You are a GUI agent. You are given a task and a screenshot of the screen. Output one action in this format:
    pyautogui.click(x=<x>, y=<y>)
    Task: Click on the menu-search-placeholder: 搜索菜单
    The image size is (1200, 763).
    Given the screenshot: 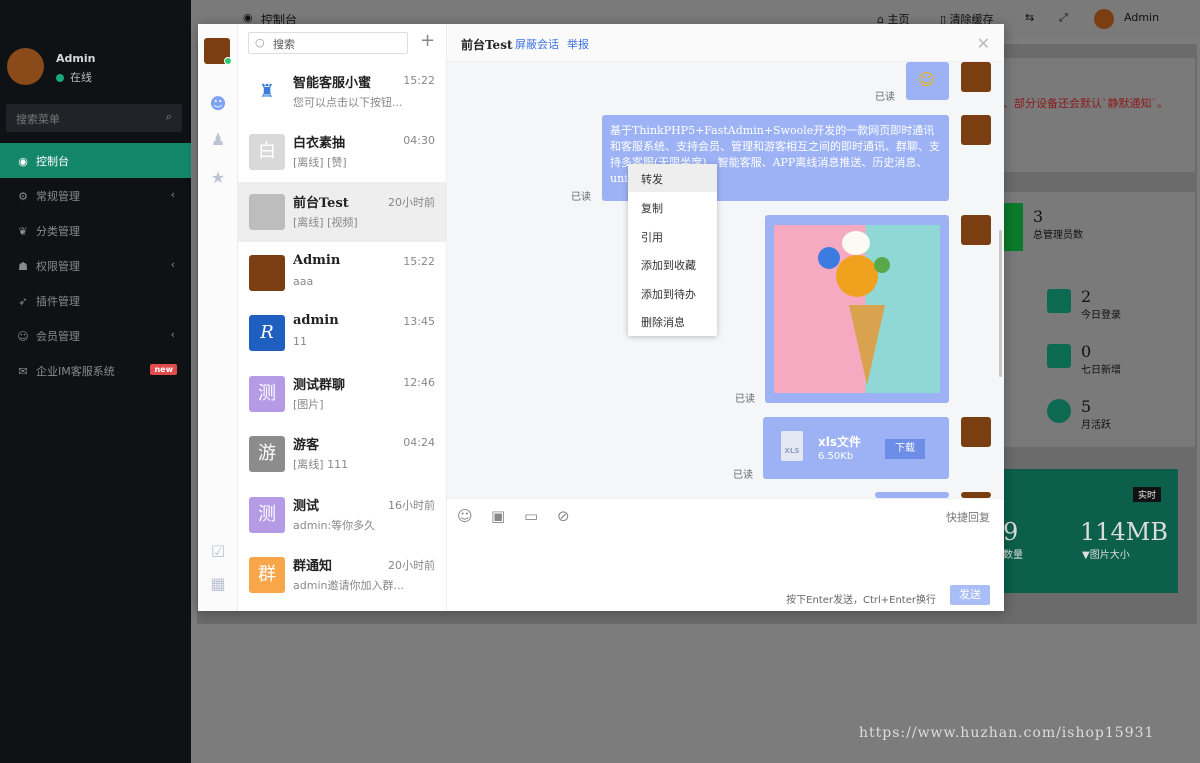 What is the action you would take?
    pyautogui.click(x=38, y=119)
    